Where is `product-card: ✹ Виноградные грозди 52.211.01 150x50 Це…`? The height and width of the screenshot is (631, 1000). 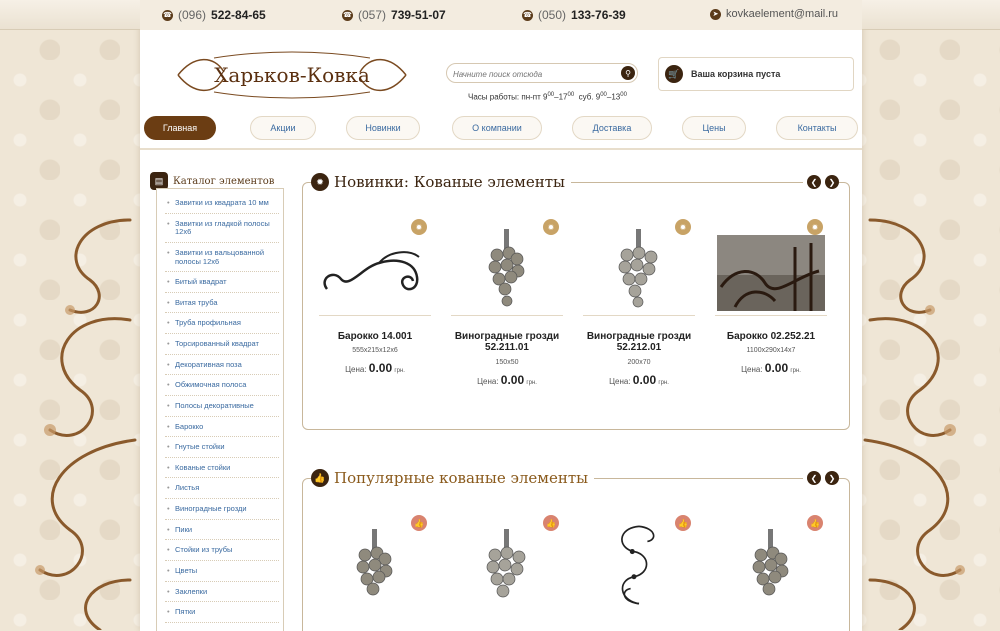 product-card: ✹ Виноградные грозди 52.211.01 150x50 Це… is located at coordinates (507, 319).